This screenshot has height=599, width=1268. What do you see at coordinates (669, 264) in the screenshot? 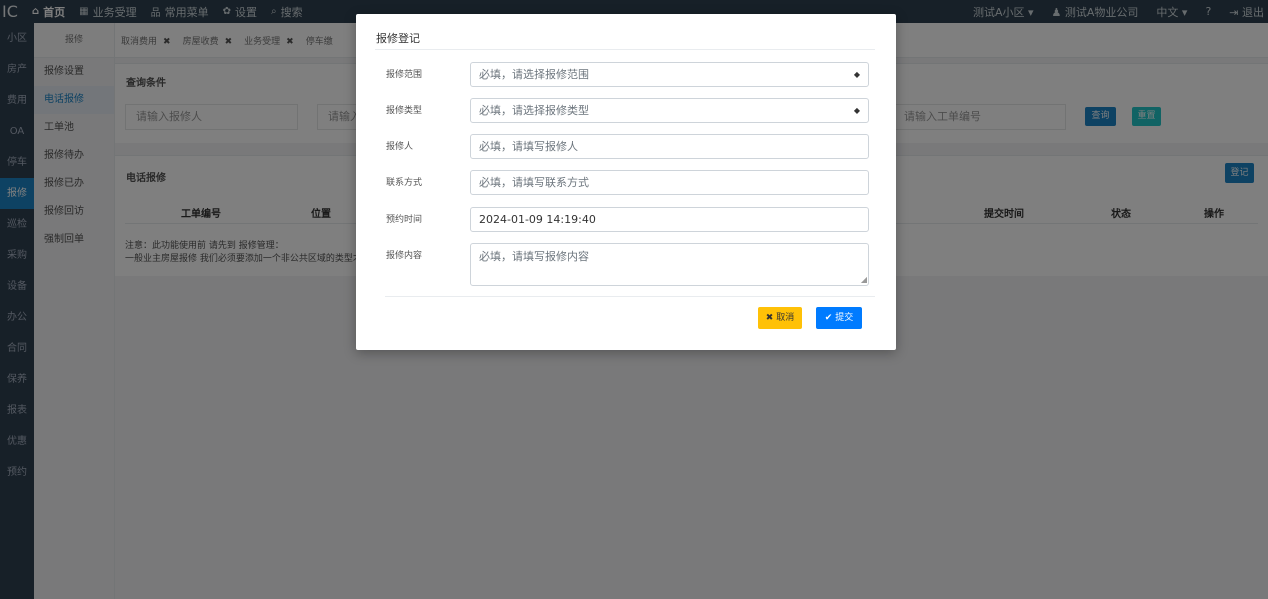
I see `content-textarea: 必填，请填写报修内容 ◢` at bounding box center [669, 264].